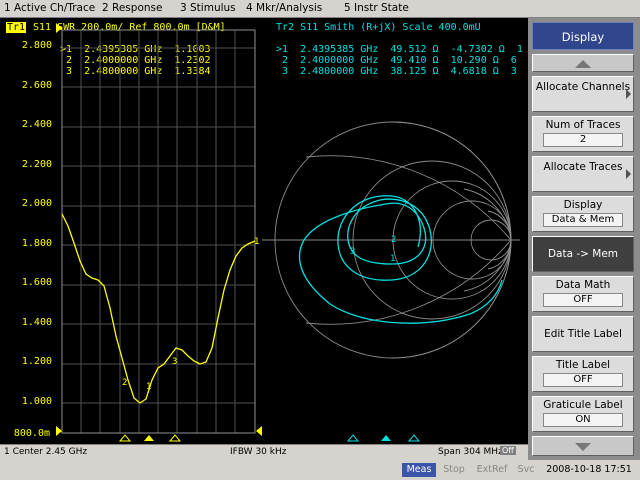 The width and height of the screenshot is (640, 480). I want to click on swr-marker-3: 3, so click(174, 362).